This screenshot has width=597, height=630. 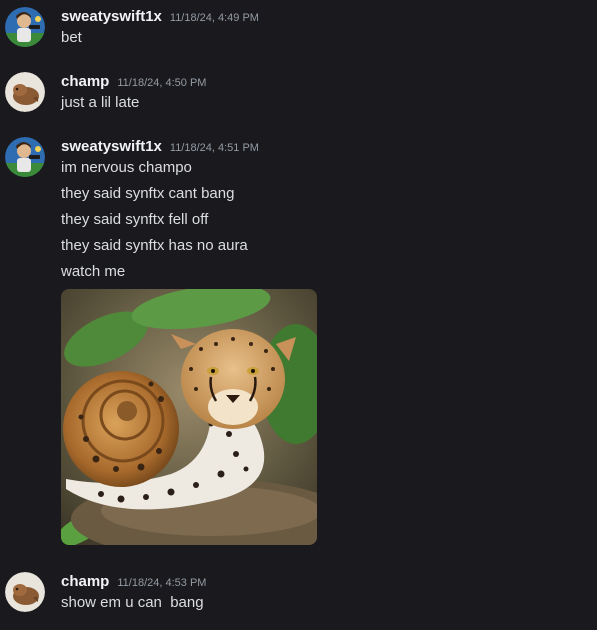 What do you see at coordinates (93, 271) in the screenshot?
I see `message-text: watch me` at bounding box center [93, 271].